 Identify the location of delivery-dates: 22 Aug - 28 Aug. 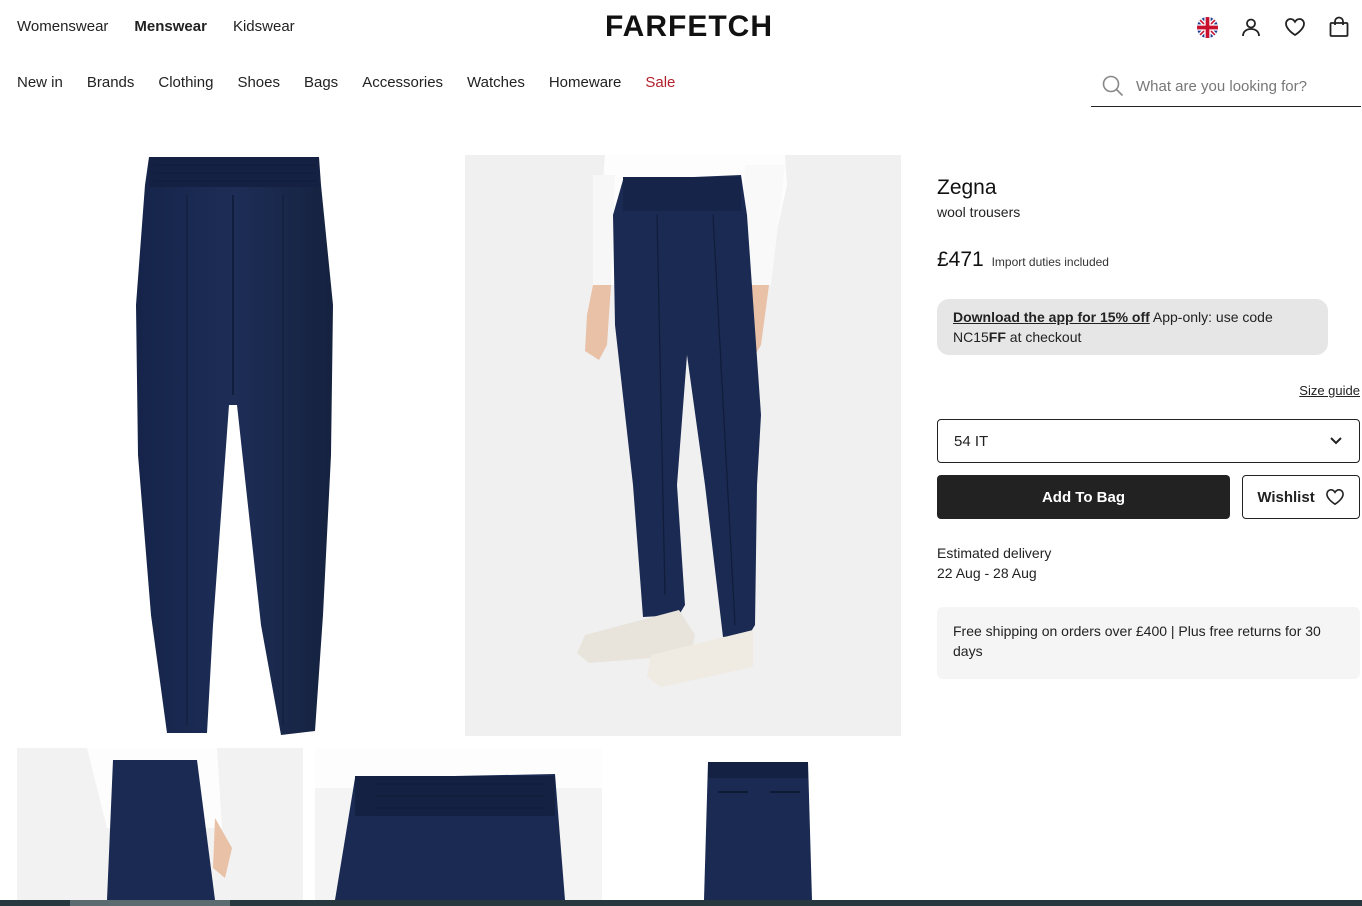
(987, 573).